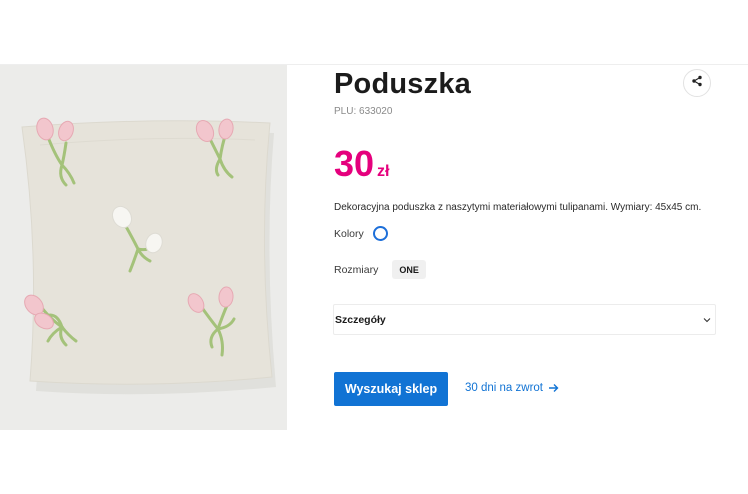 This screenshot has height=494, width=748. Describe the element at coordinates (354, 163) in the screenshot. I see `price-amount: 30` at that location.